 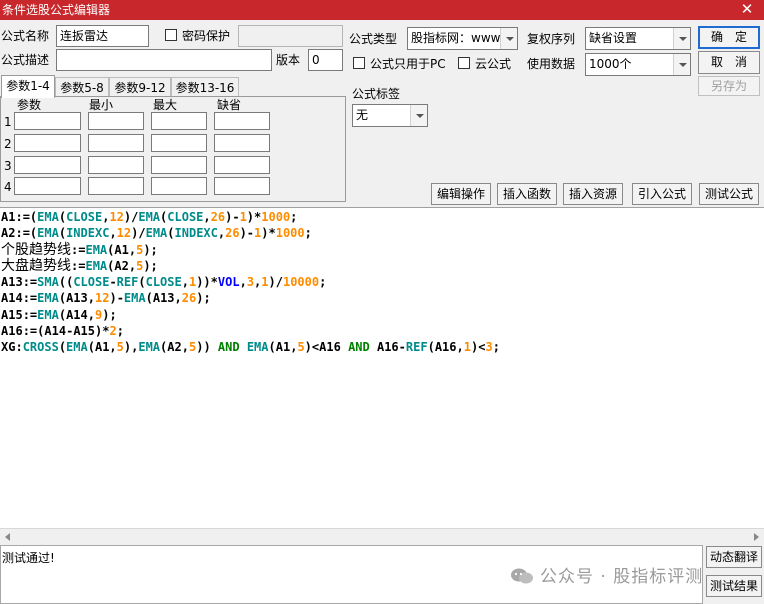 What do you see at coordinates (8, 144) in the screenshot?
I see `param-row-number: 2` at bounding box center [8, 144].